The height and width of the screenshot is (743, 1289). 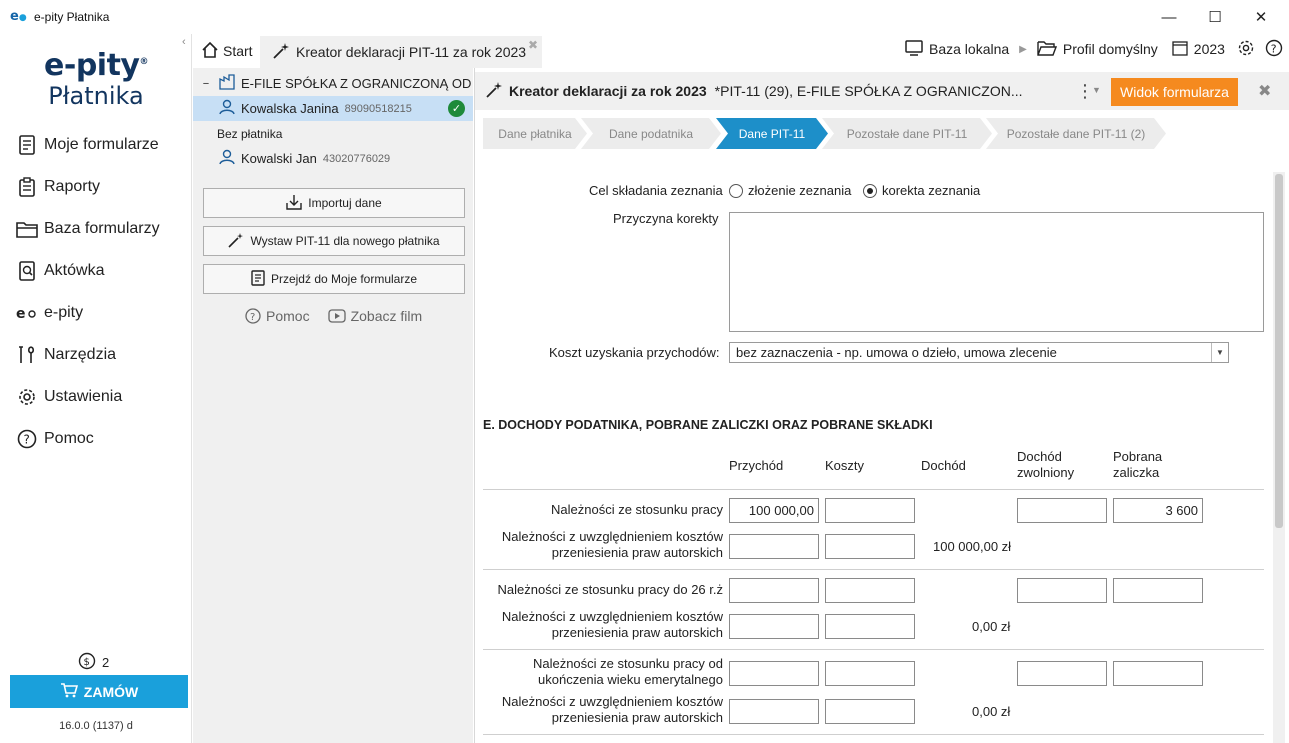 I want to click on bez-platnika-label: Bez płatnika, so click(x=250, y=133).